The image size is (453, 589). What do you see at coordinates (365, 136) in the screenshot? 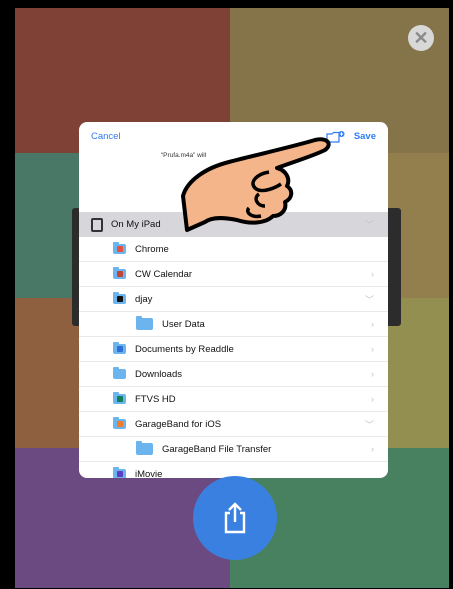
I see `save-button: Save` at bounding box center [365, 136].